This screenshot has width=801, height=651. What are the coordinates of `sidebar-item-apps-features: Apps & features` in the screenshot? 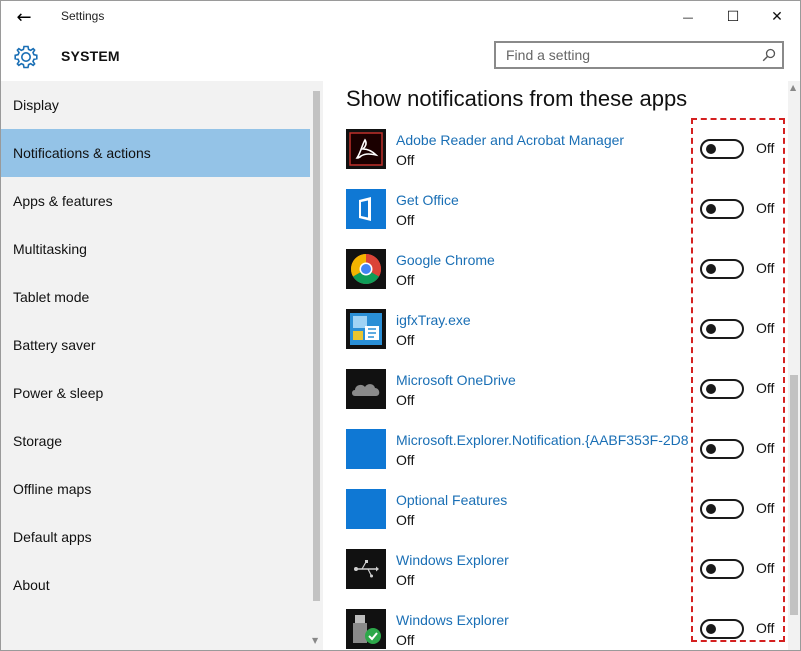 It's located at (155, 201).